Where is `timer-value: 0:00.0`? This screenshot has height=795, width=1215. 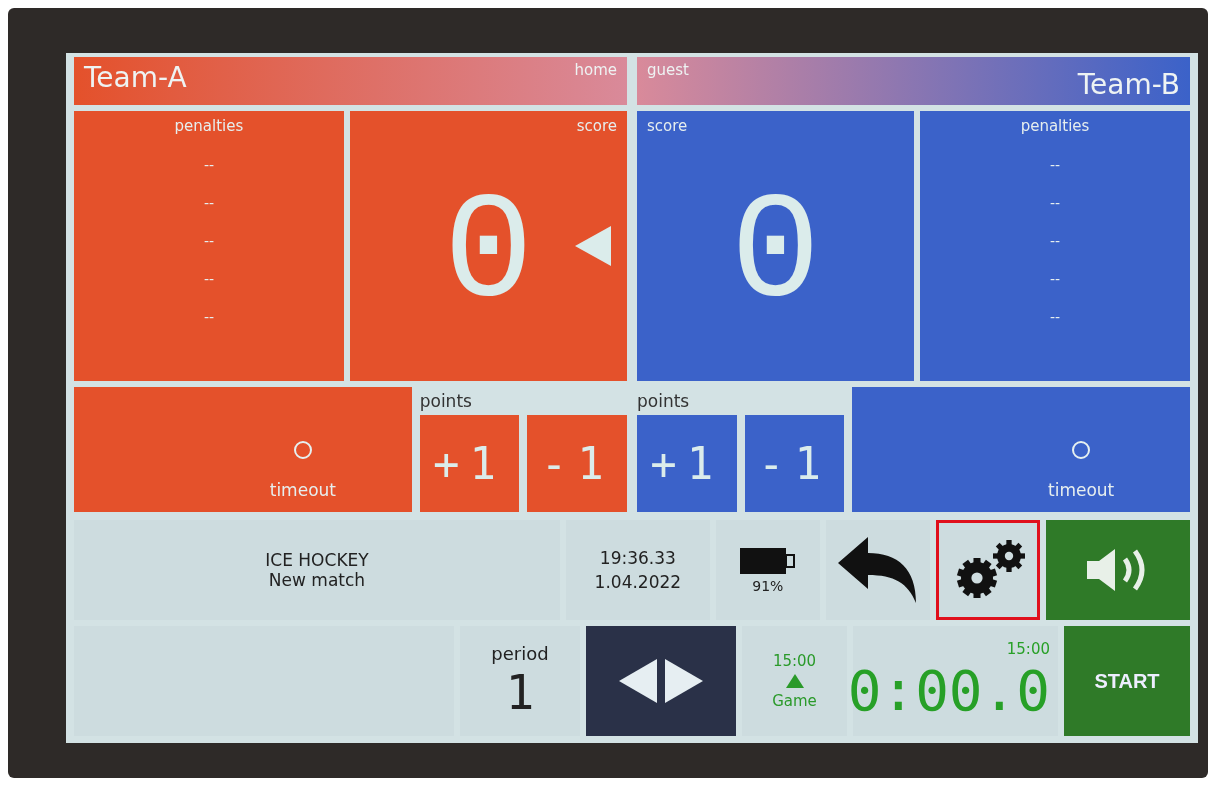 timer-value: 0:00.0 is located at coordinates (948, 690).